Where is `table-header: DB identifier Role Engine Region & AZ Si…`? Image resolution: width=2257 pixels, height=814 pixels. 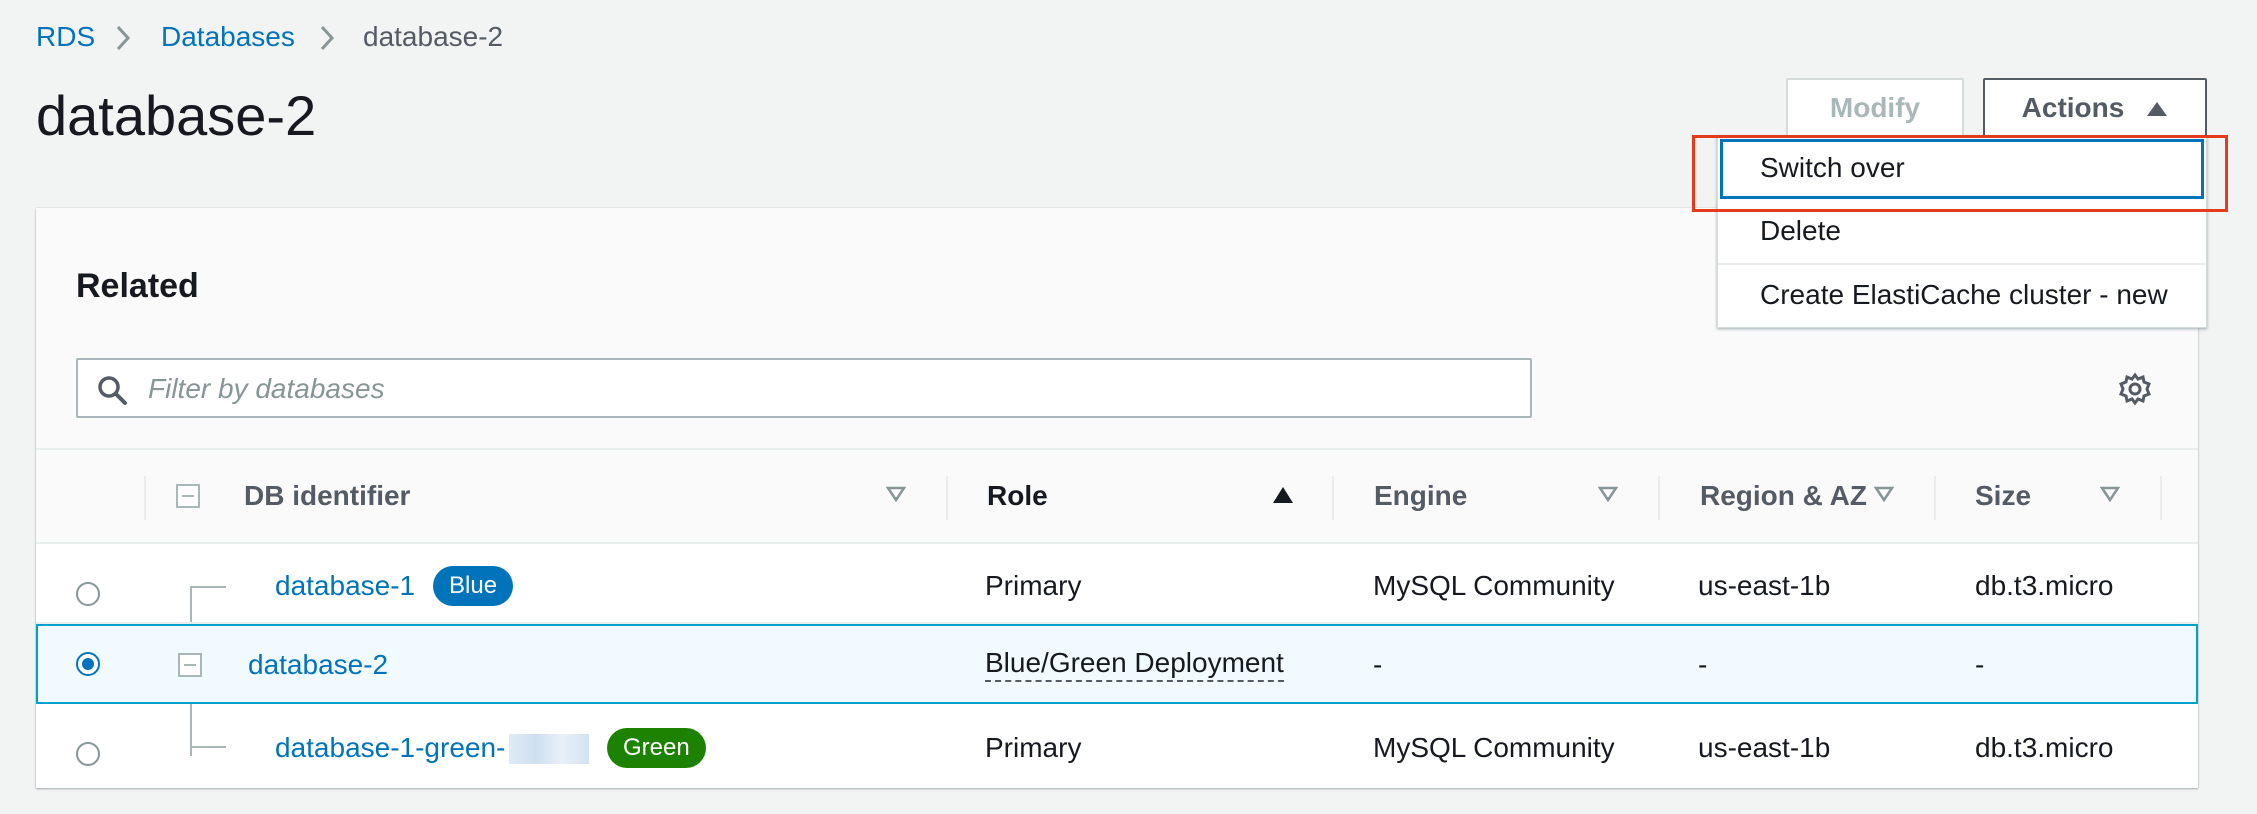
table-header: DB identifier Role Engine Region & AZ Si… is located at coordinates (1117, 496).